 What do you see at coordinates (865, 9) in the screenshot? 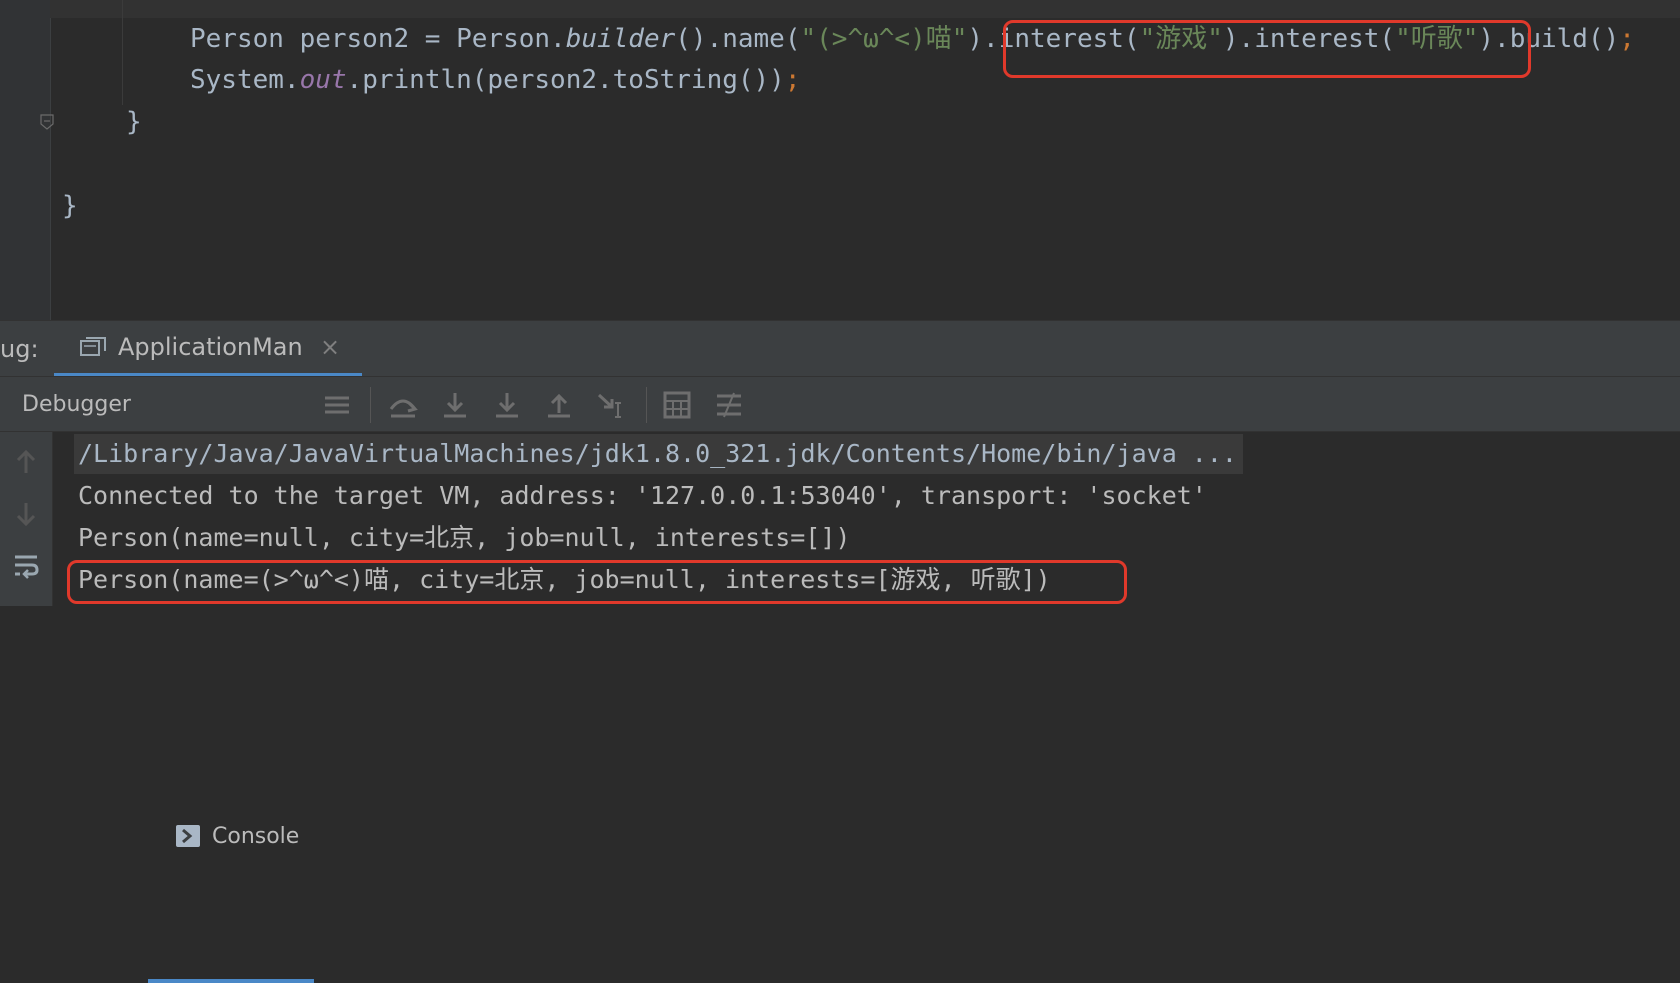
I see `editor-current-line-strip` at bounding box center [865, 9].